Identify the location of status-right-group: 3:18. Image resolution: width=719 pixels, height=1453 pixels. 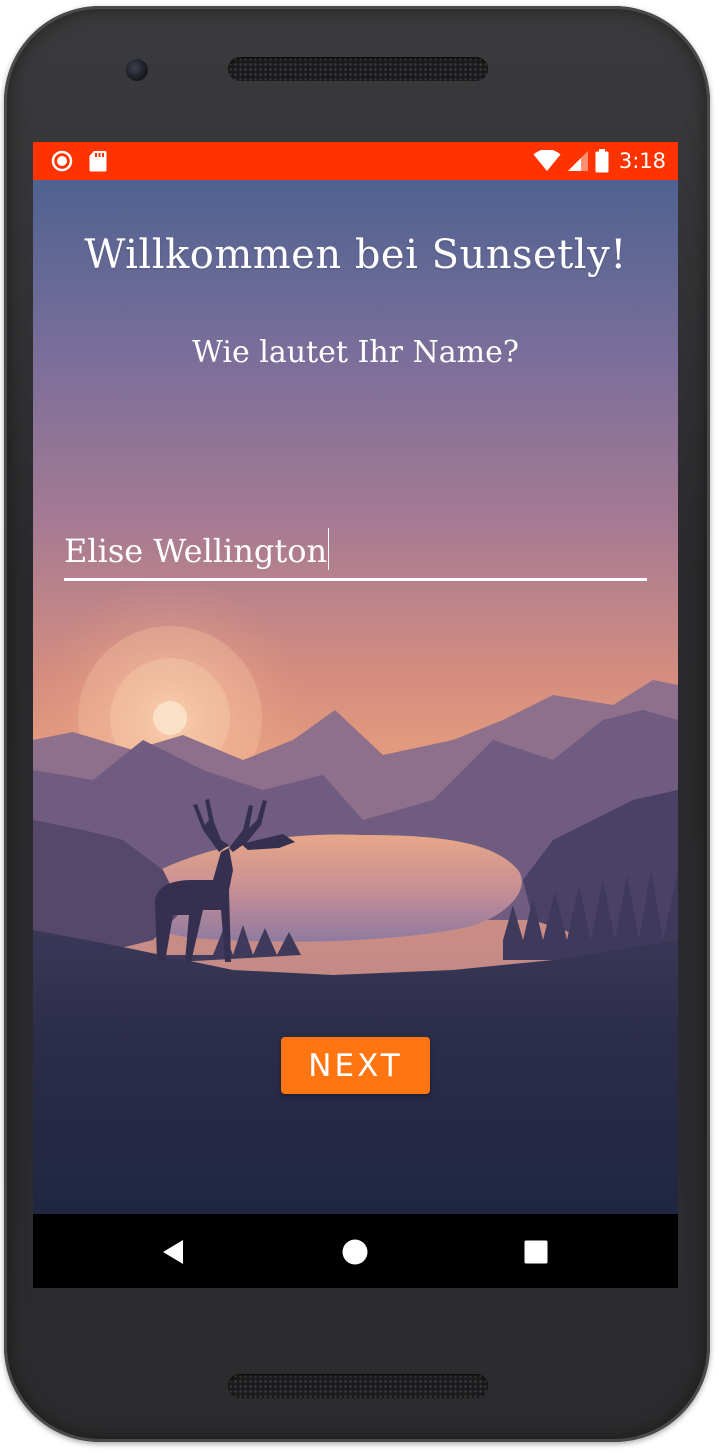
(599, 161).